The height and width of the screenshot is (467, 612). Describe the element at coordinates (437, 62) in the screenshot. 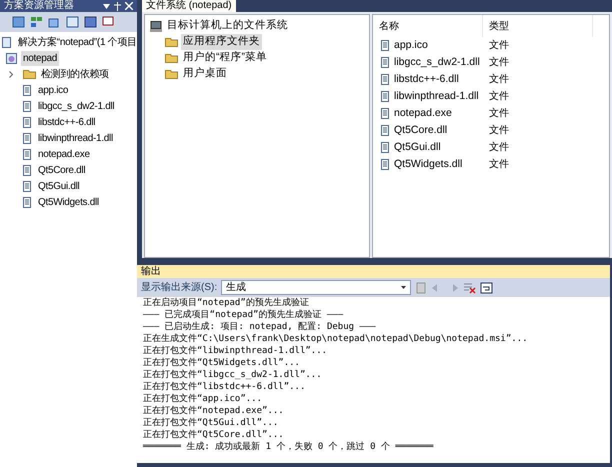

I see `file-name: libgcc_s_dw2-1.dll` at that location.